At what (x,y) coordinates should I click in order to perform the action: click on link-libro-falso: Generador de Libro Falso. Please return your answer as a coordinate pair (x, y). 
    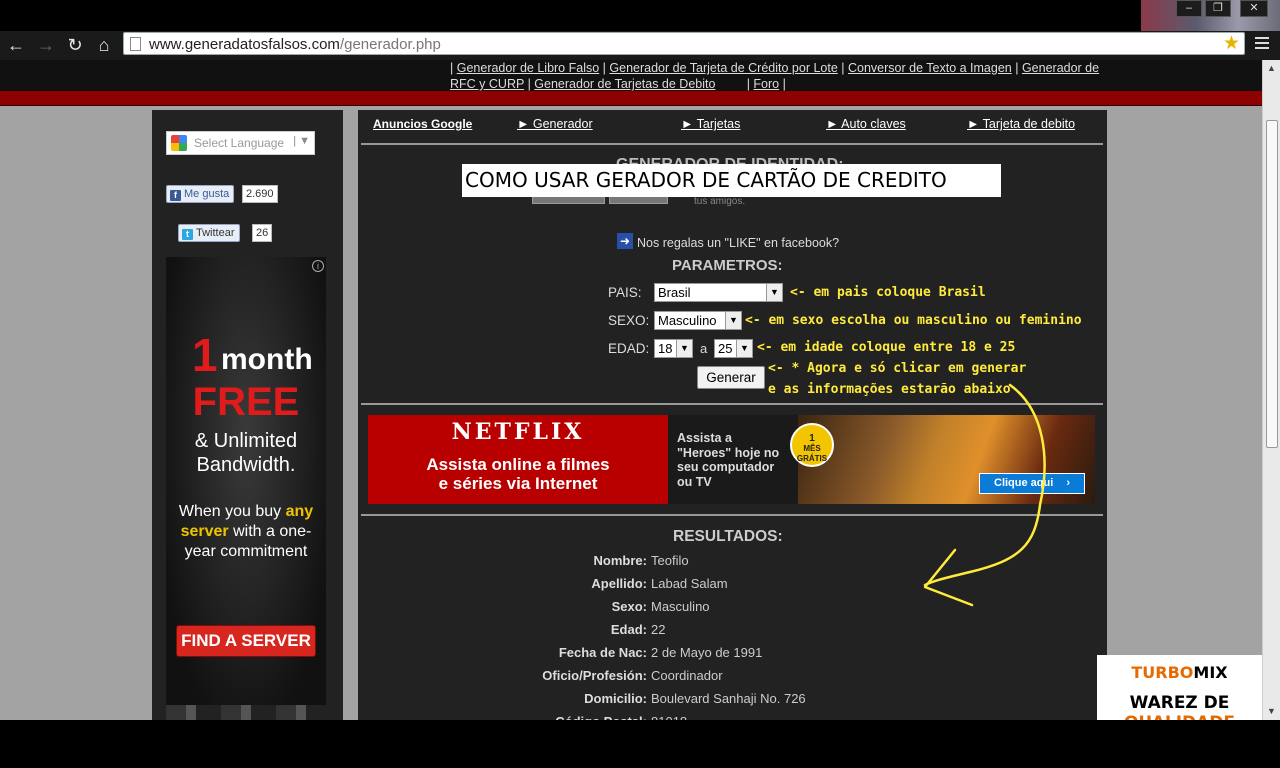
    Looking at the image, I should click on (528, 68).